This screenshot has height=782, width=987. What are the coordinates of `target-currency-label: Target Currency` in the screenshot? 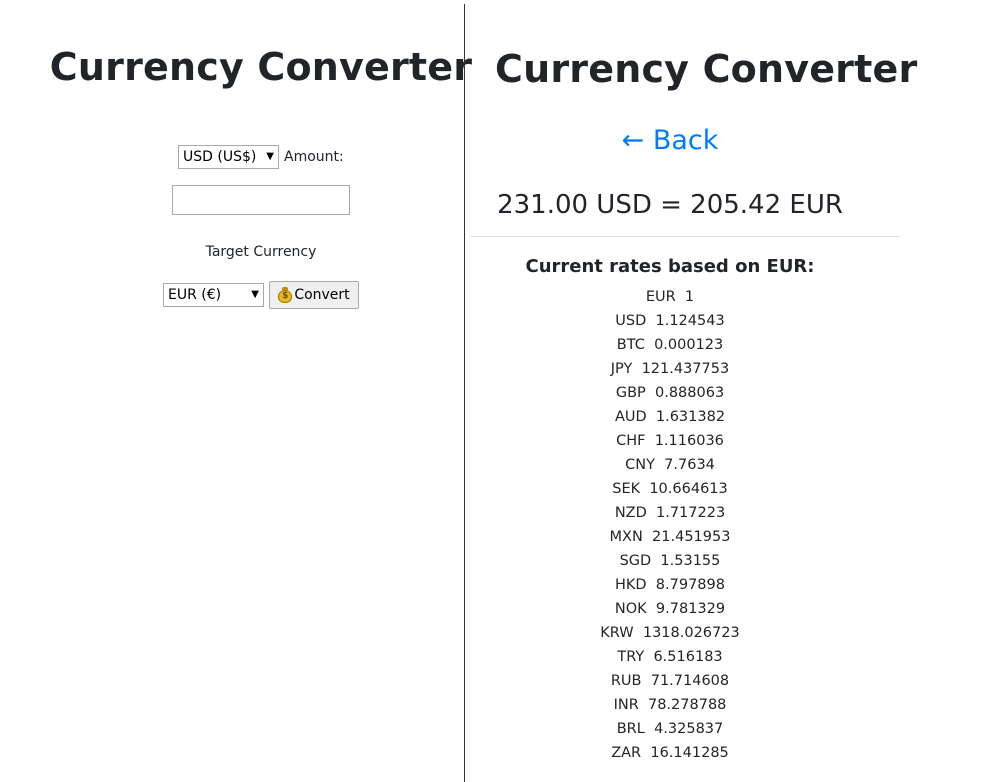 It's located at (261, 252).